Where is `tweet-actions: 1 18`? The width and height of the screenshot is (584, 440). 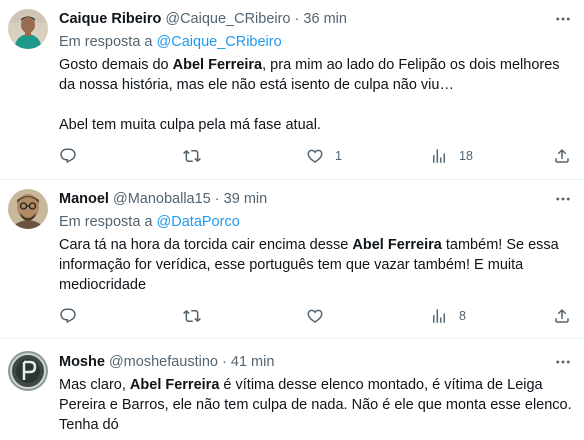 tweet-actions: 1 18 is located at coordinates (321, 156).